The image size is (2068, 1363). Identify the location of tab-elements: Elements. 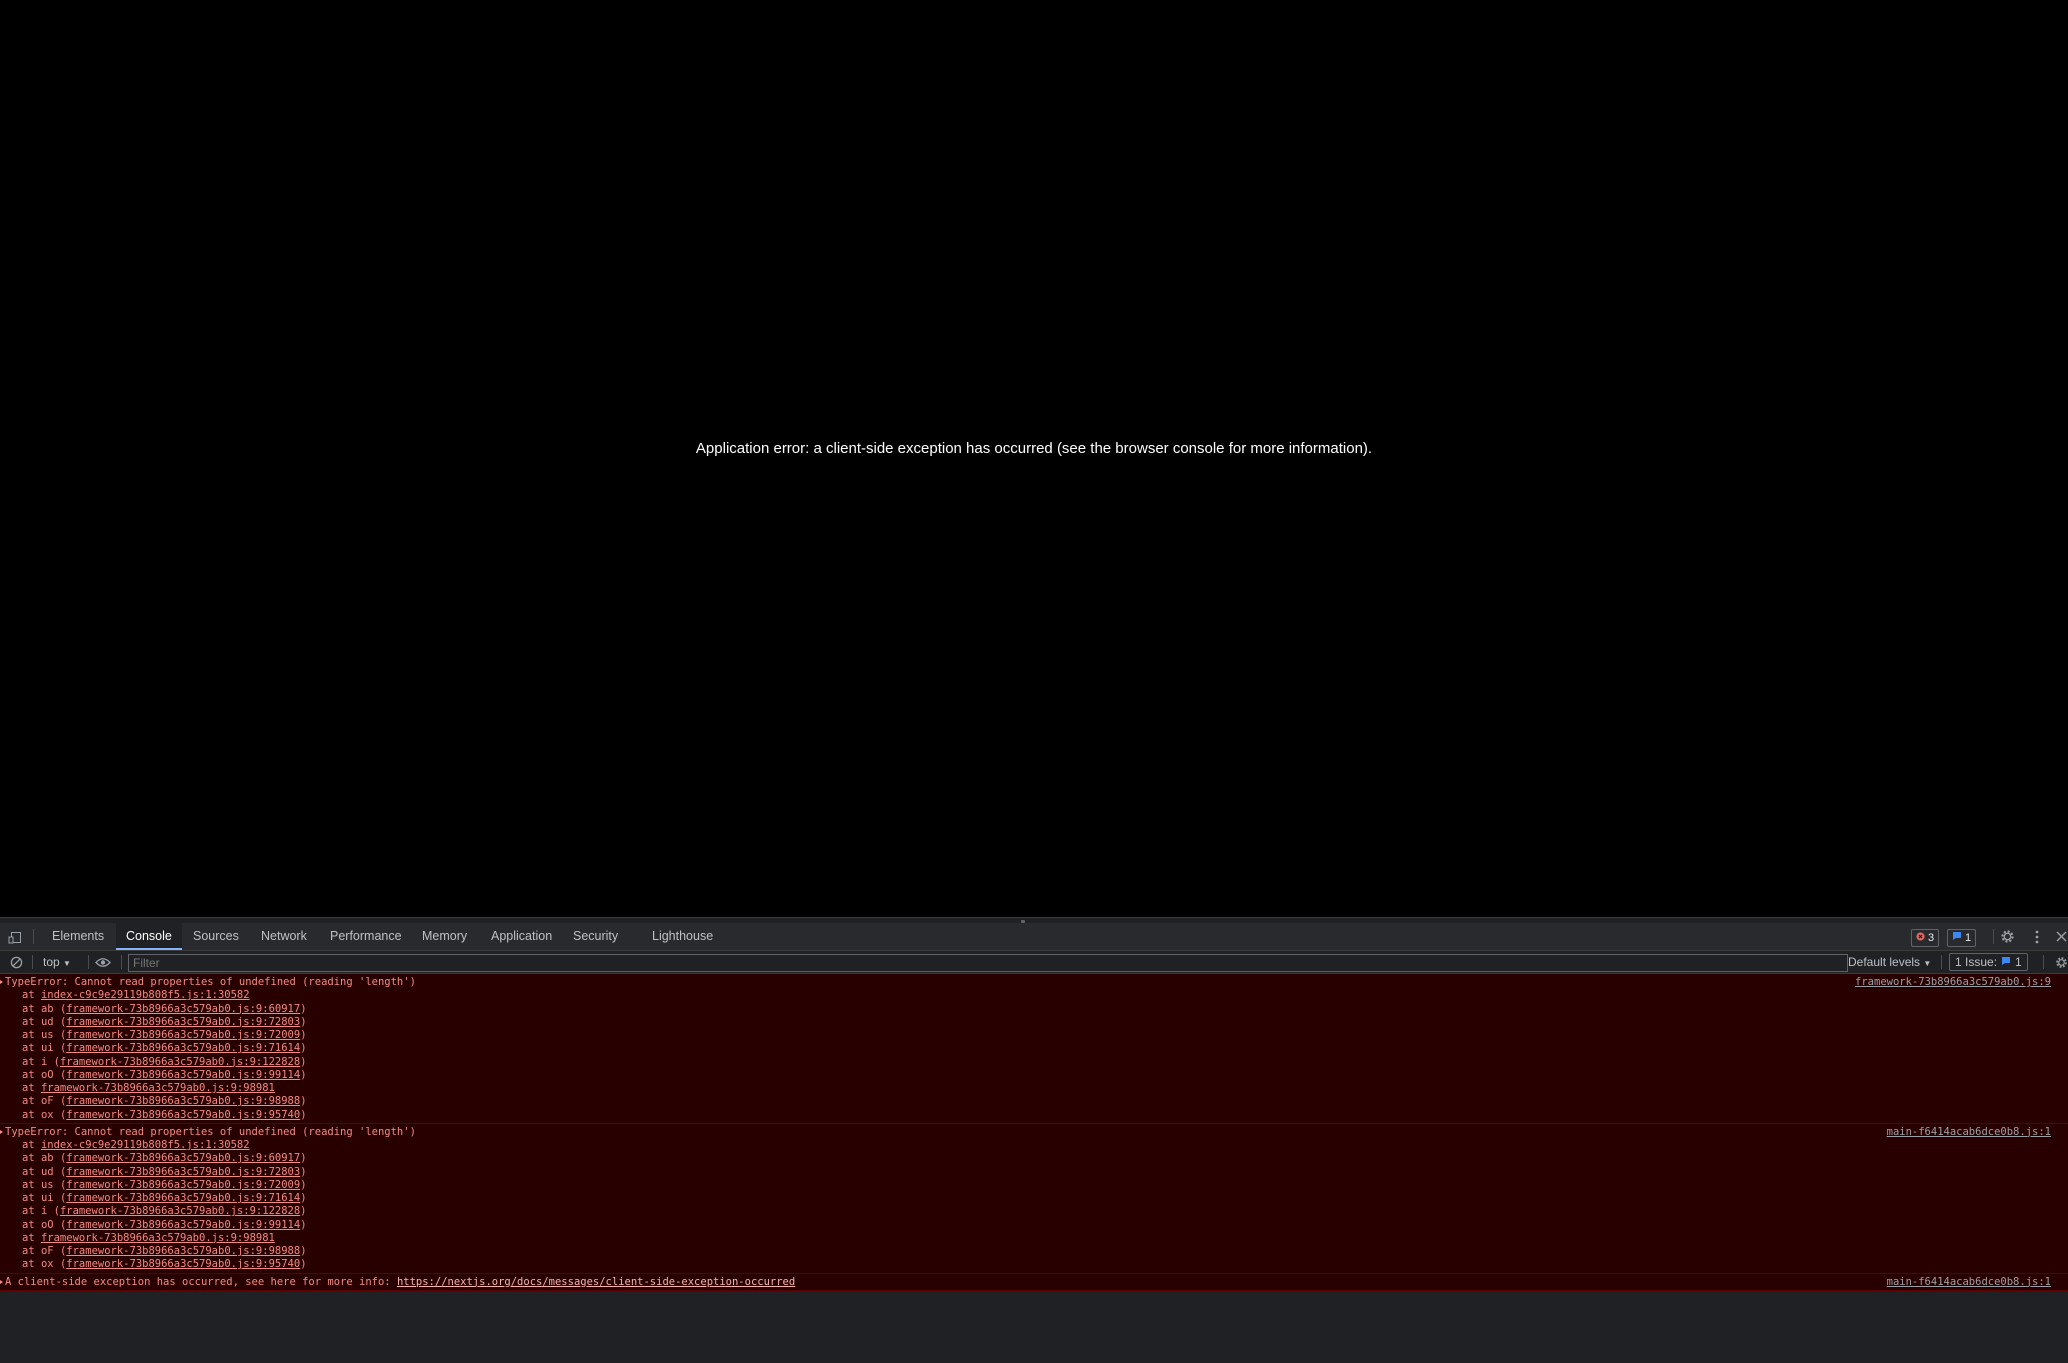
(78, 936).